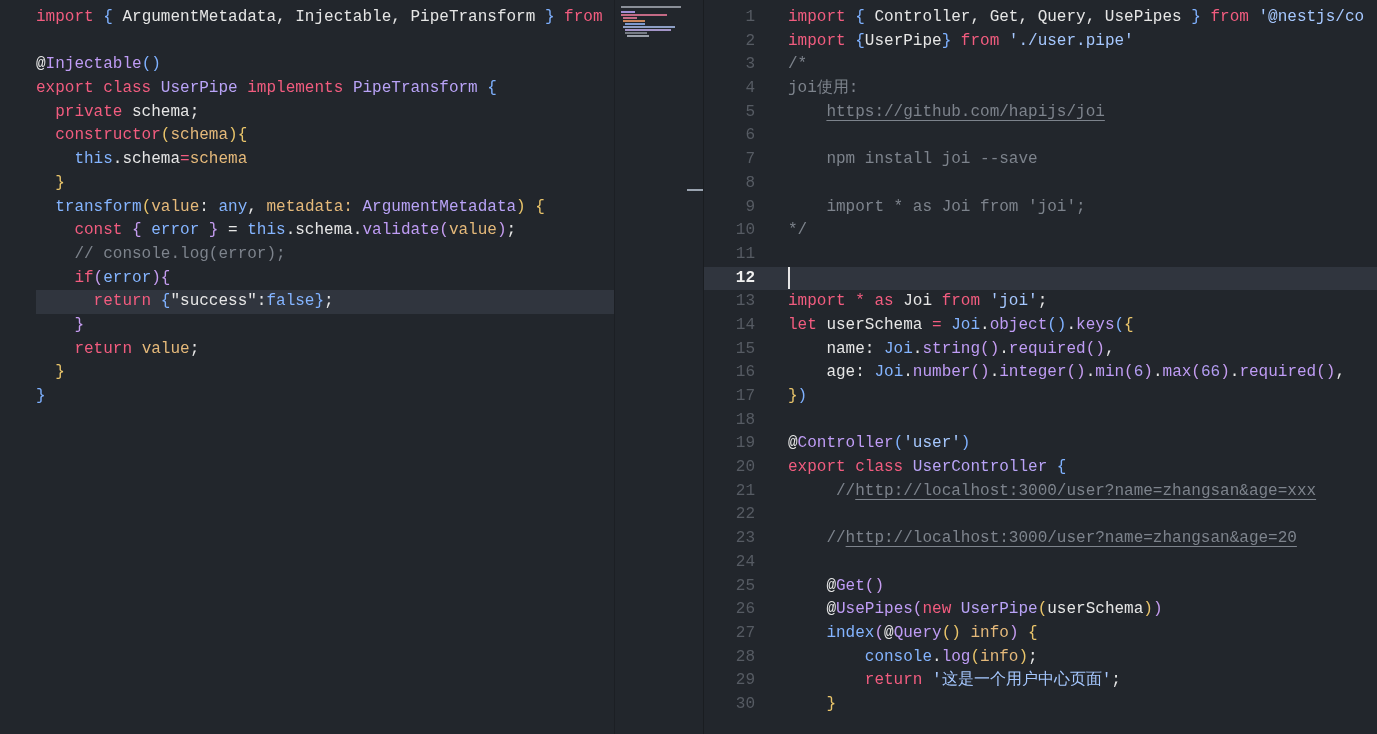 The width and height of the screenshot is (1377, 734). What do you see at coordinates (1076, 491) in the screenshot?
I see `code-line: //http://localhost:3000/user?name=zhangsan&age=xxx` at bounding box center [1076, 491].